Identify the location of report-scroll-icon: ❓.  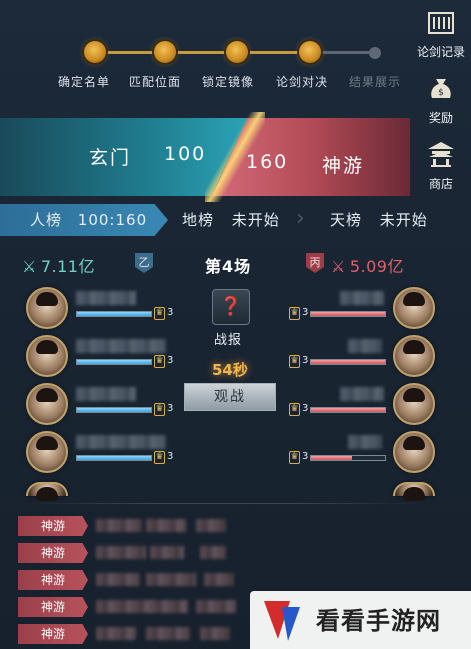
(231, 306).